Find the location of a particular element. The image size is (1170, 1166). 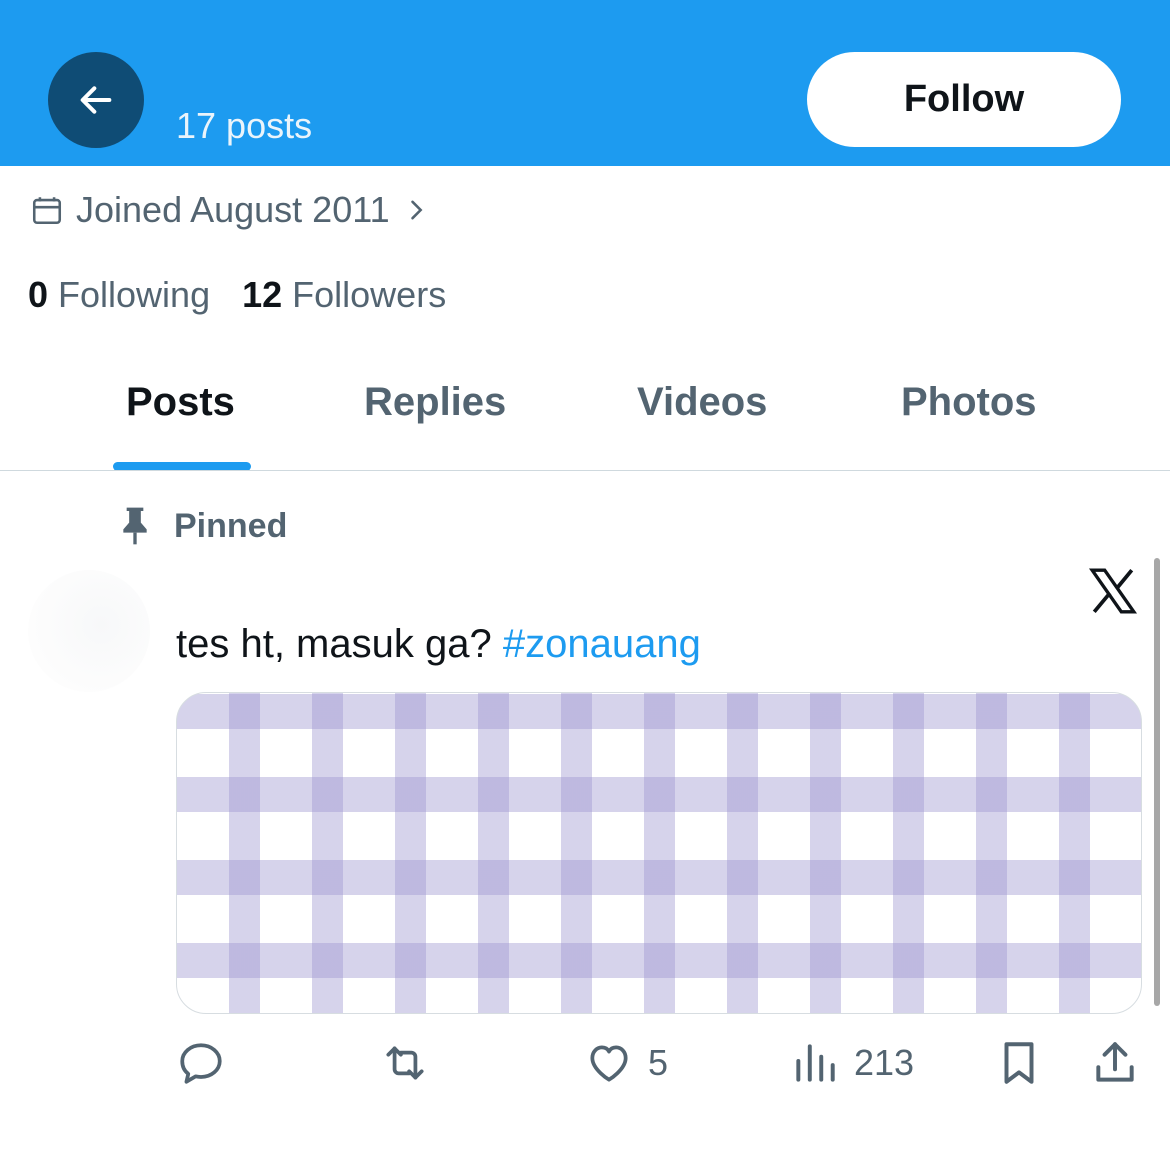

following-count: 0 is located at coordinates (38, 294).